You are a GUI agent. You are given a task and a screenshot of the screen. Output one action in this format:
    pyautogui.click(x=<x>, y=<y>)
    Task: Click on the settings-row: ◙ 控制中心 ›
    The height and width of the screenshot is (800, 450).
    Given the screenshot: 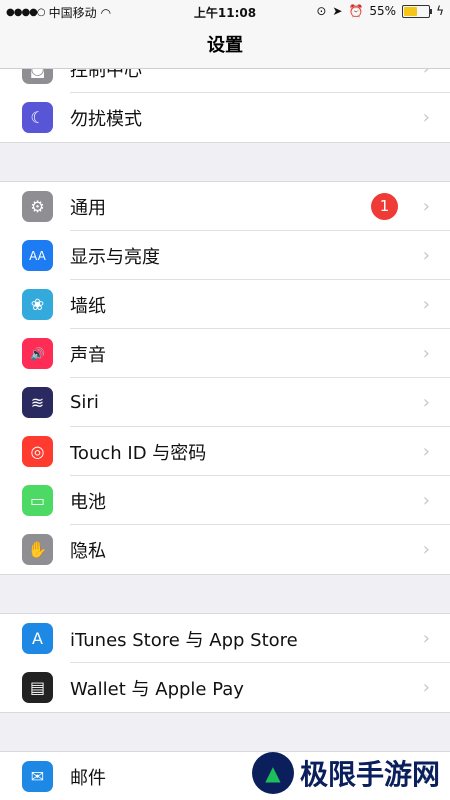 What is the action you would take?
    pyautogui.click(x=225, y=81)
    